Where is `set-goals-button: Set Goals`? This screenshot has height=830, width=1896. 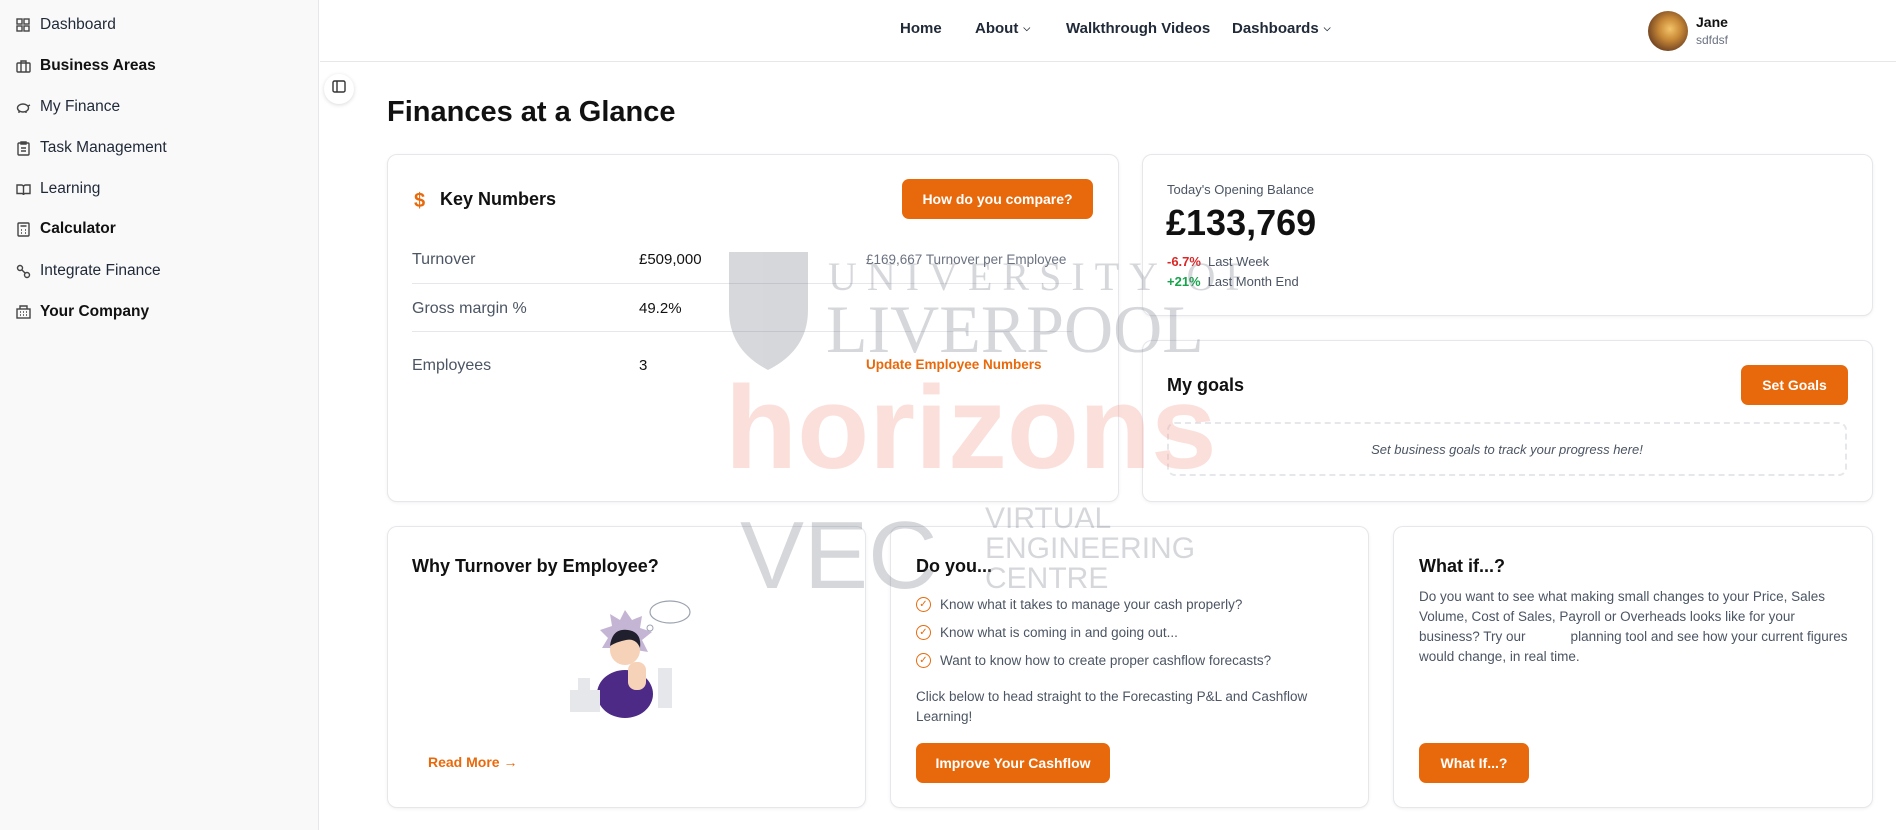
set-goals-button: Set Goals is located at coordinates (1794, 385).